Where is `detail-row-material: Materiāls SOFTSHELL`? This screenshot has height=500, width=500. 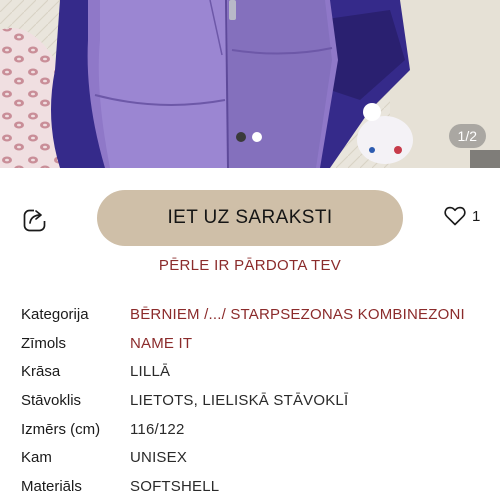
detail-row-material: Materiāls SOFTSHELL is located at coordinates (256, 489).